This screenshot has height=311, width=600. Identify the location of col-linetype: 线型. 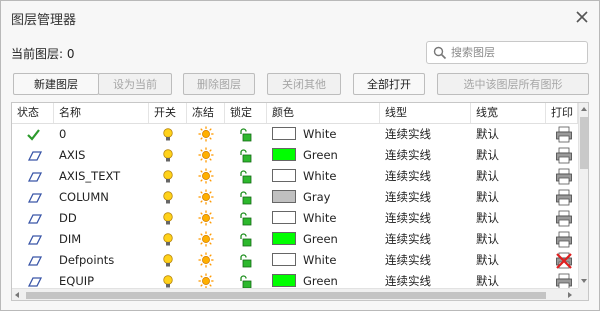
(425, 113).